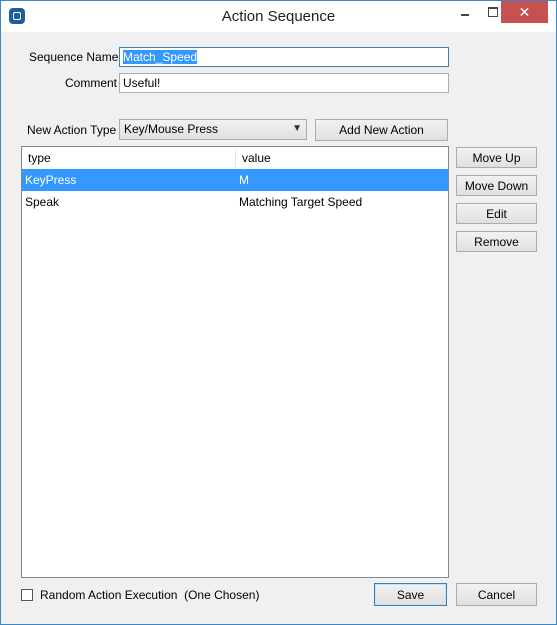 The height and width of the screenshot is (625, 557). What do you see at coordinates (27, 595) in the screenshot?
I see `random-action-checkbox` at bounding box center [27, 595].